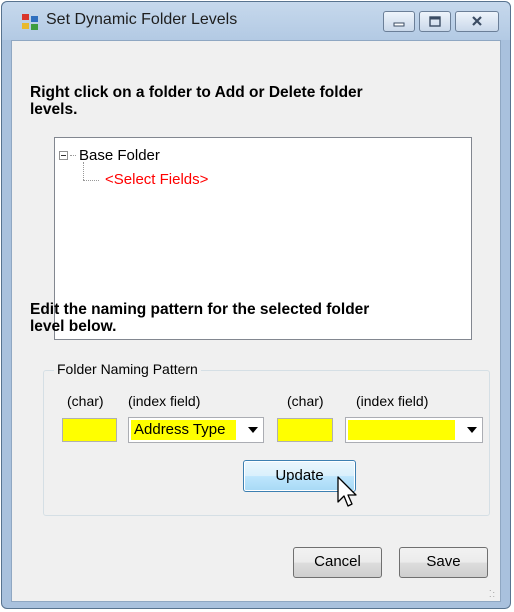  I want to click on close-button, so click(477, 21).